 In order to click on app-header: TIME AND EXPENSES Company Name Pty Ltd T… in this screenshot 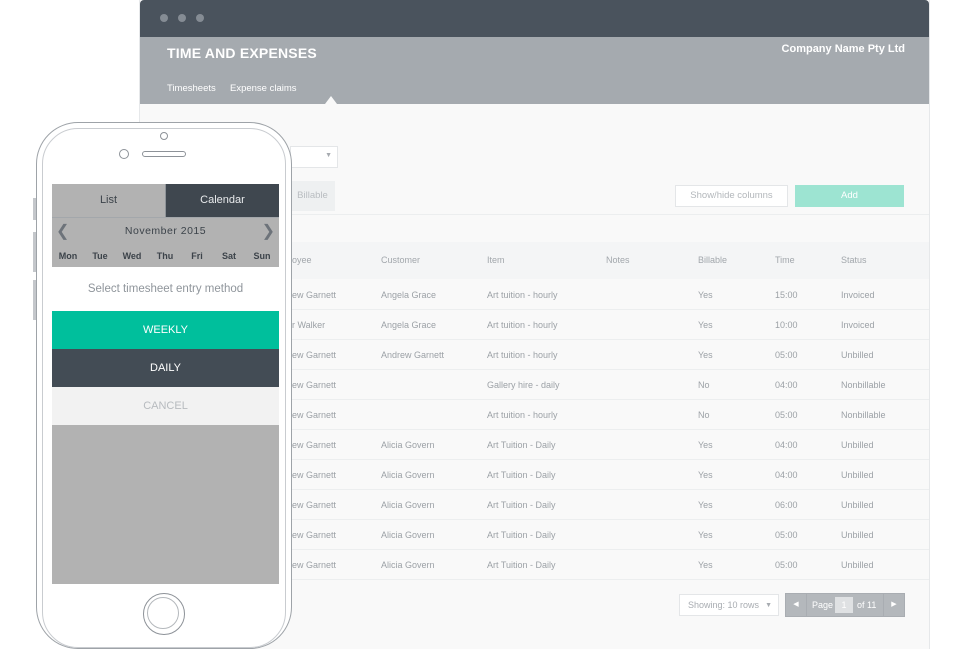, I will do `click(534, 70)`.